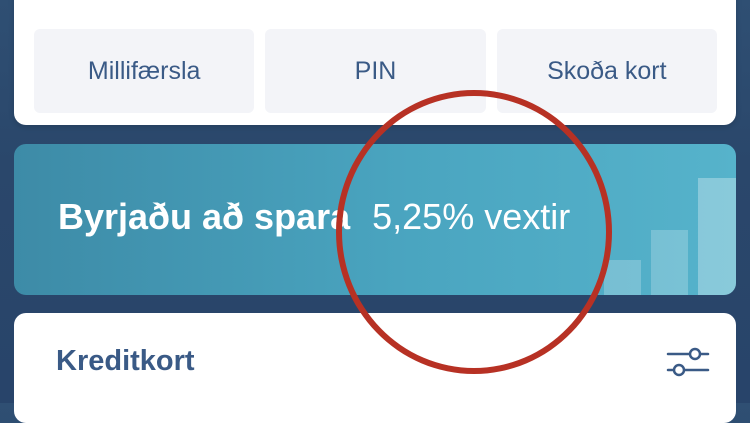 This screenshot has width=750, height=423. What do you see at coordinates (471, 216) in the screenshot?
I see `banner-rate: 5,25% vextir` at bounding box center [471, 216].